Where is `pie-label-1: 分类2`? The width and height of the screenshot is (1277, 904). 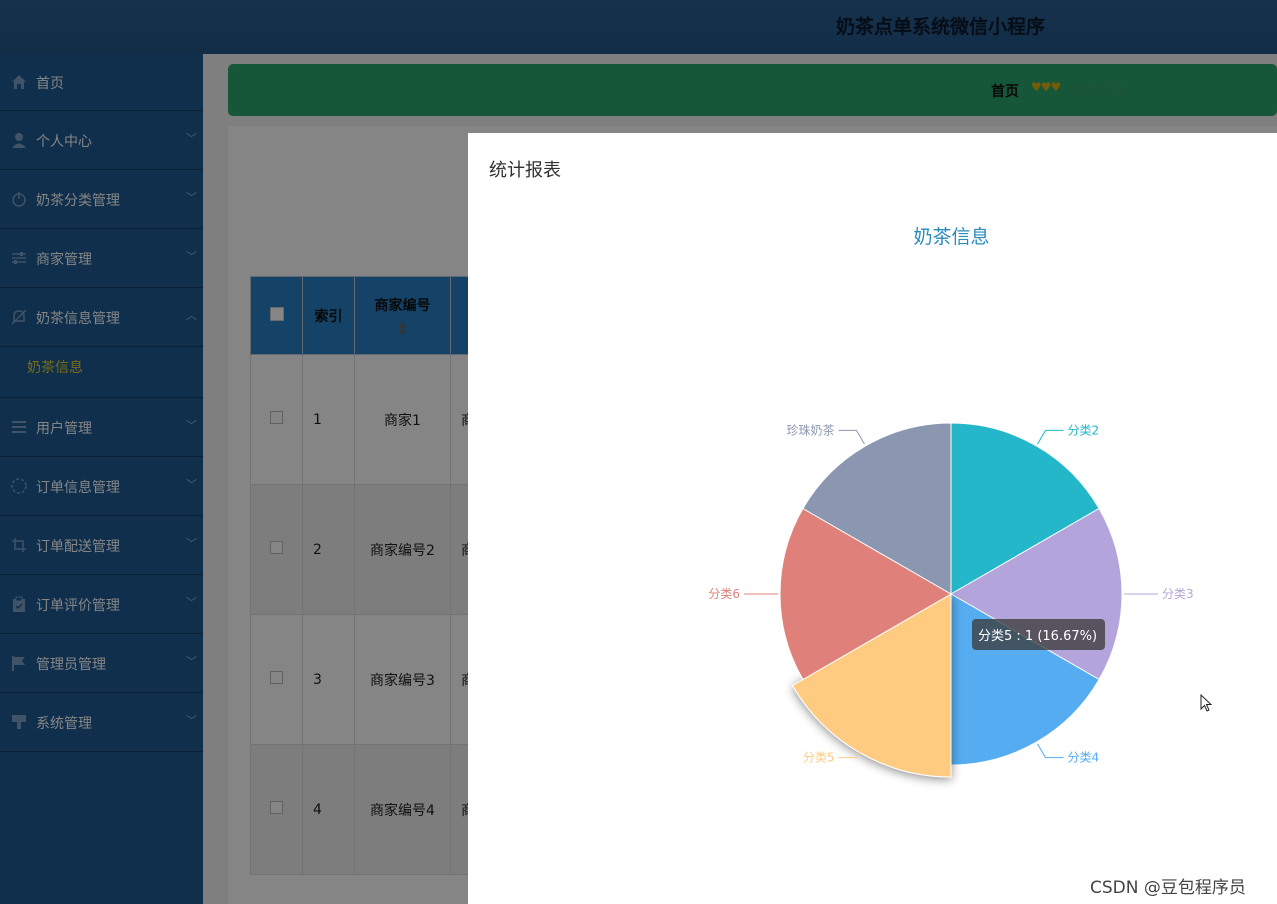 pie-label-1: 分类2 is located at coordinates (1084, 430).